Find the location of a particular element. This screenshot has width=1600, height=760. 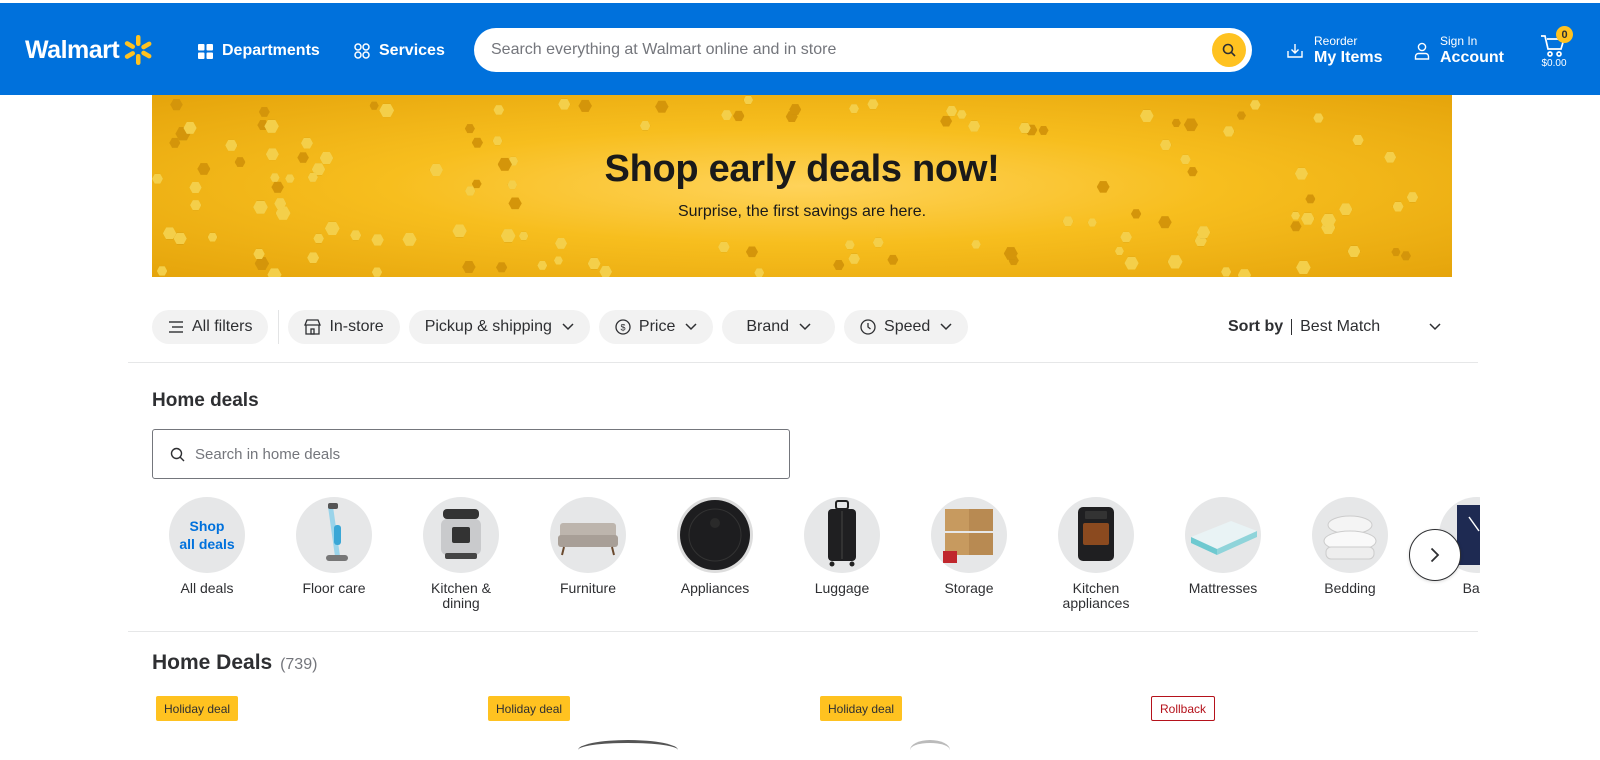

mattress-icon is located at coordinates (1223, 535).